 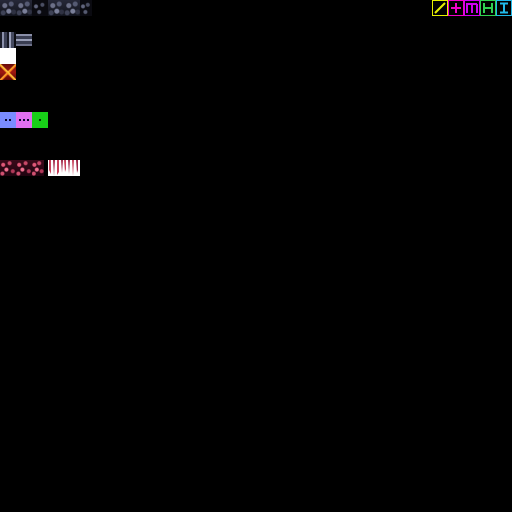 I want to click on blue-dot-block-tile, so click(x=8, y=120).